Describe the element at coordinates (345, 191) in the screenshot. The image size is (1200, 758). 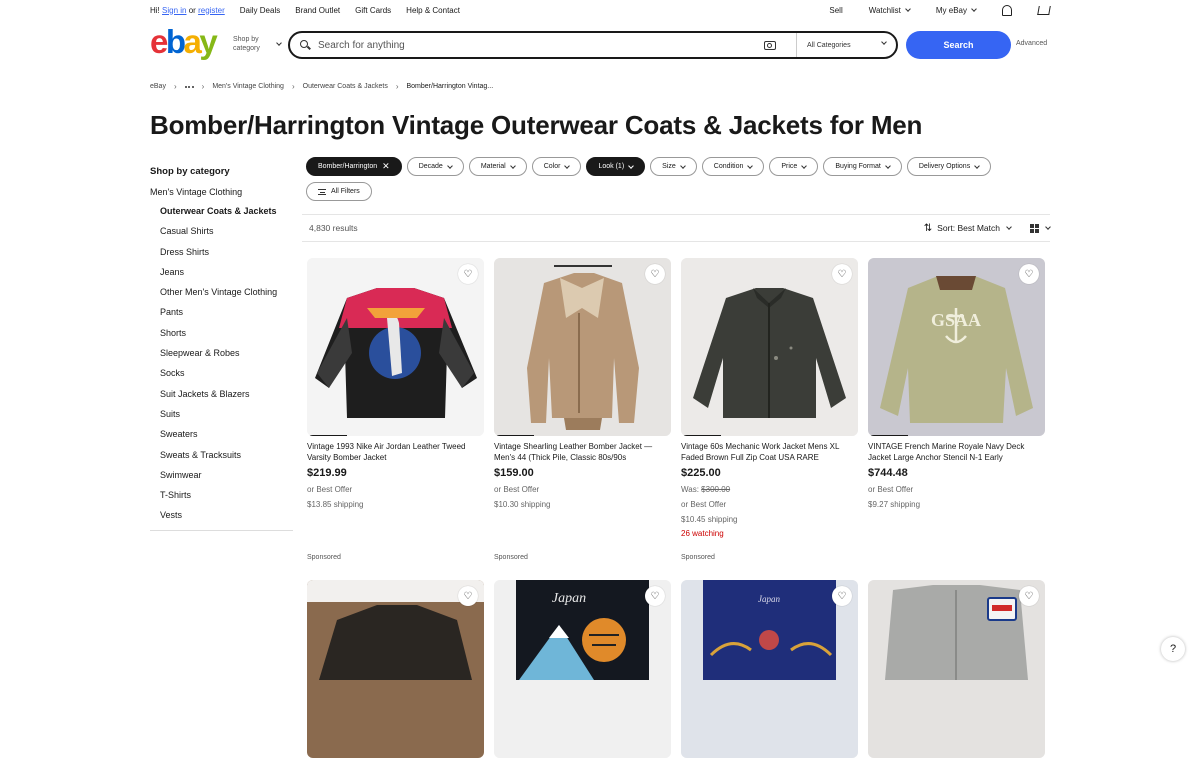
I see `all-filters-label: All Filters` at that location.